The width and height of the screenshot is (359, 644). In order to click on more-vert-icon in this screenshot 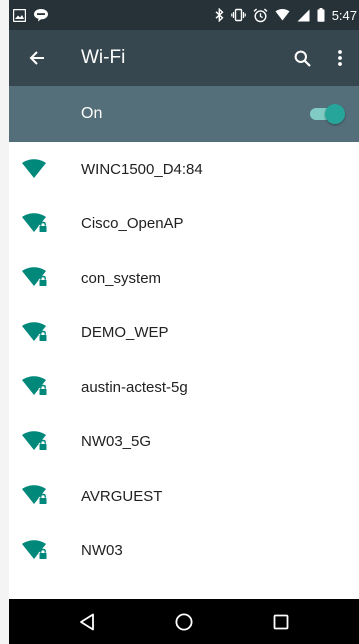, I will do `click(340, 58)`.